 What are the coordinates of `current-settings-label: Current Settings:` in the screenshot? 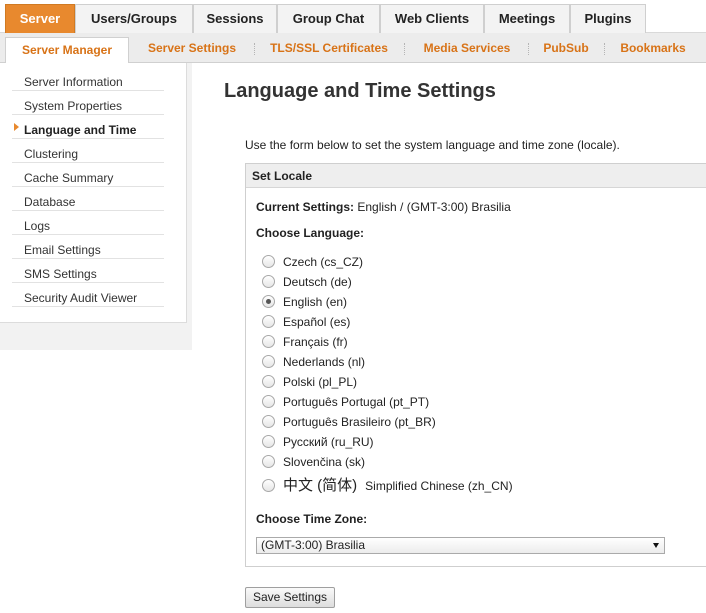 It's located at (305, 207).